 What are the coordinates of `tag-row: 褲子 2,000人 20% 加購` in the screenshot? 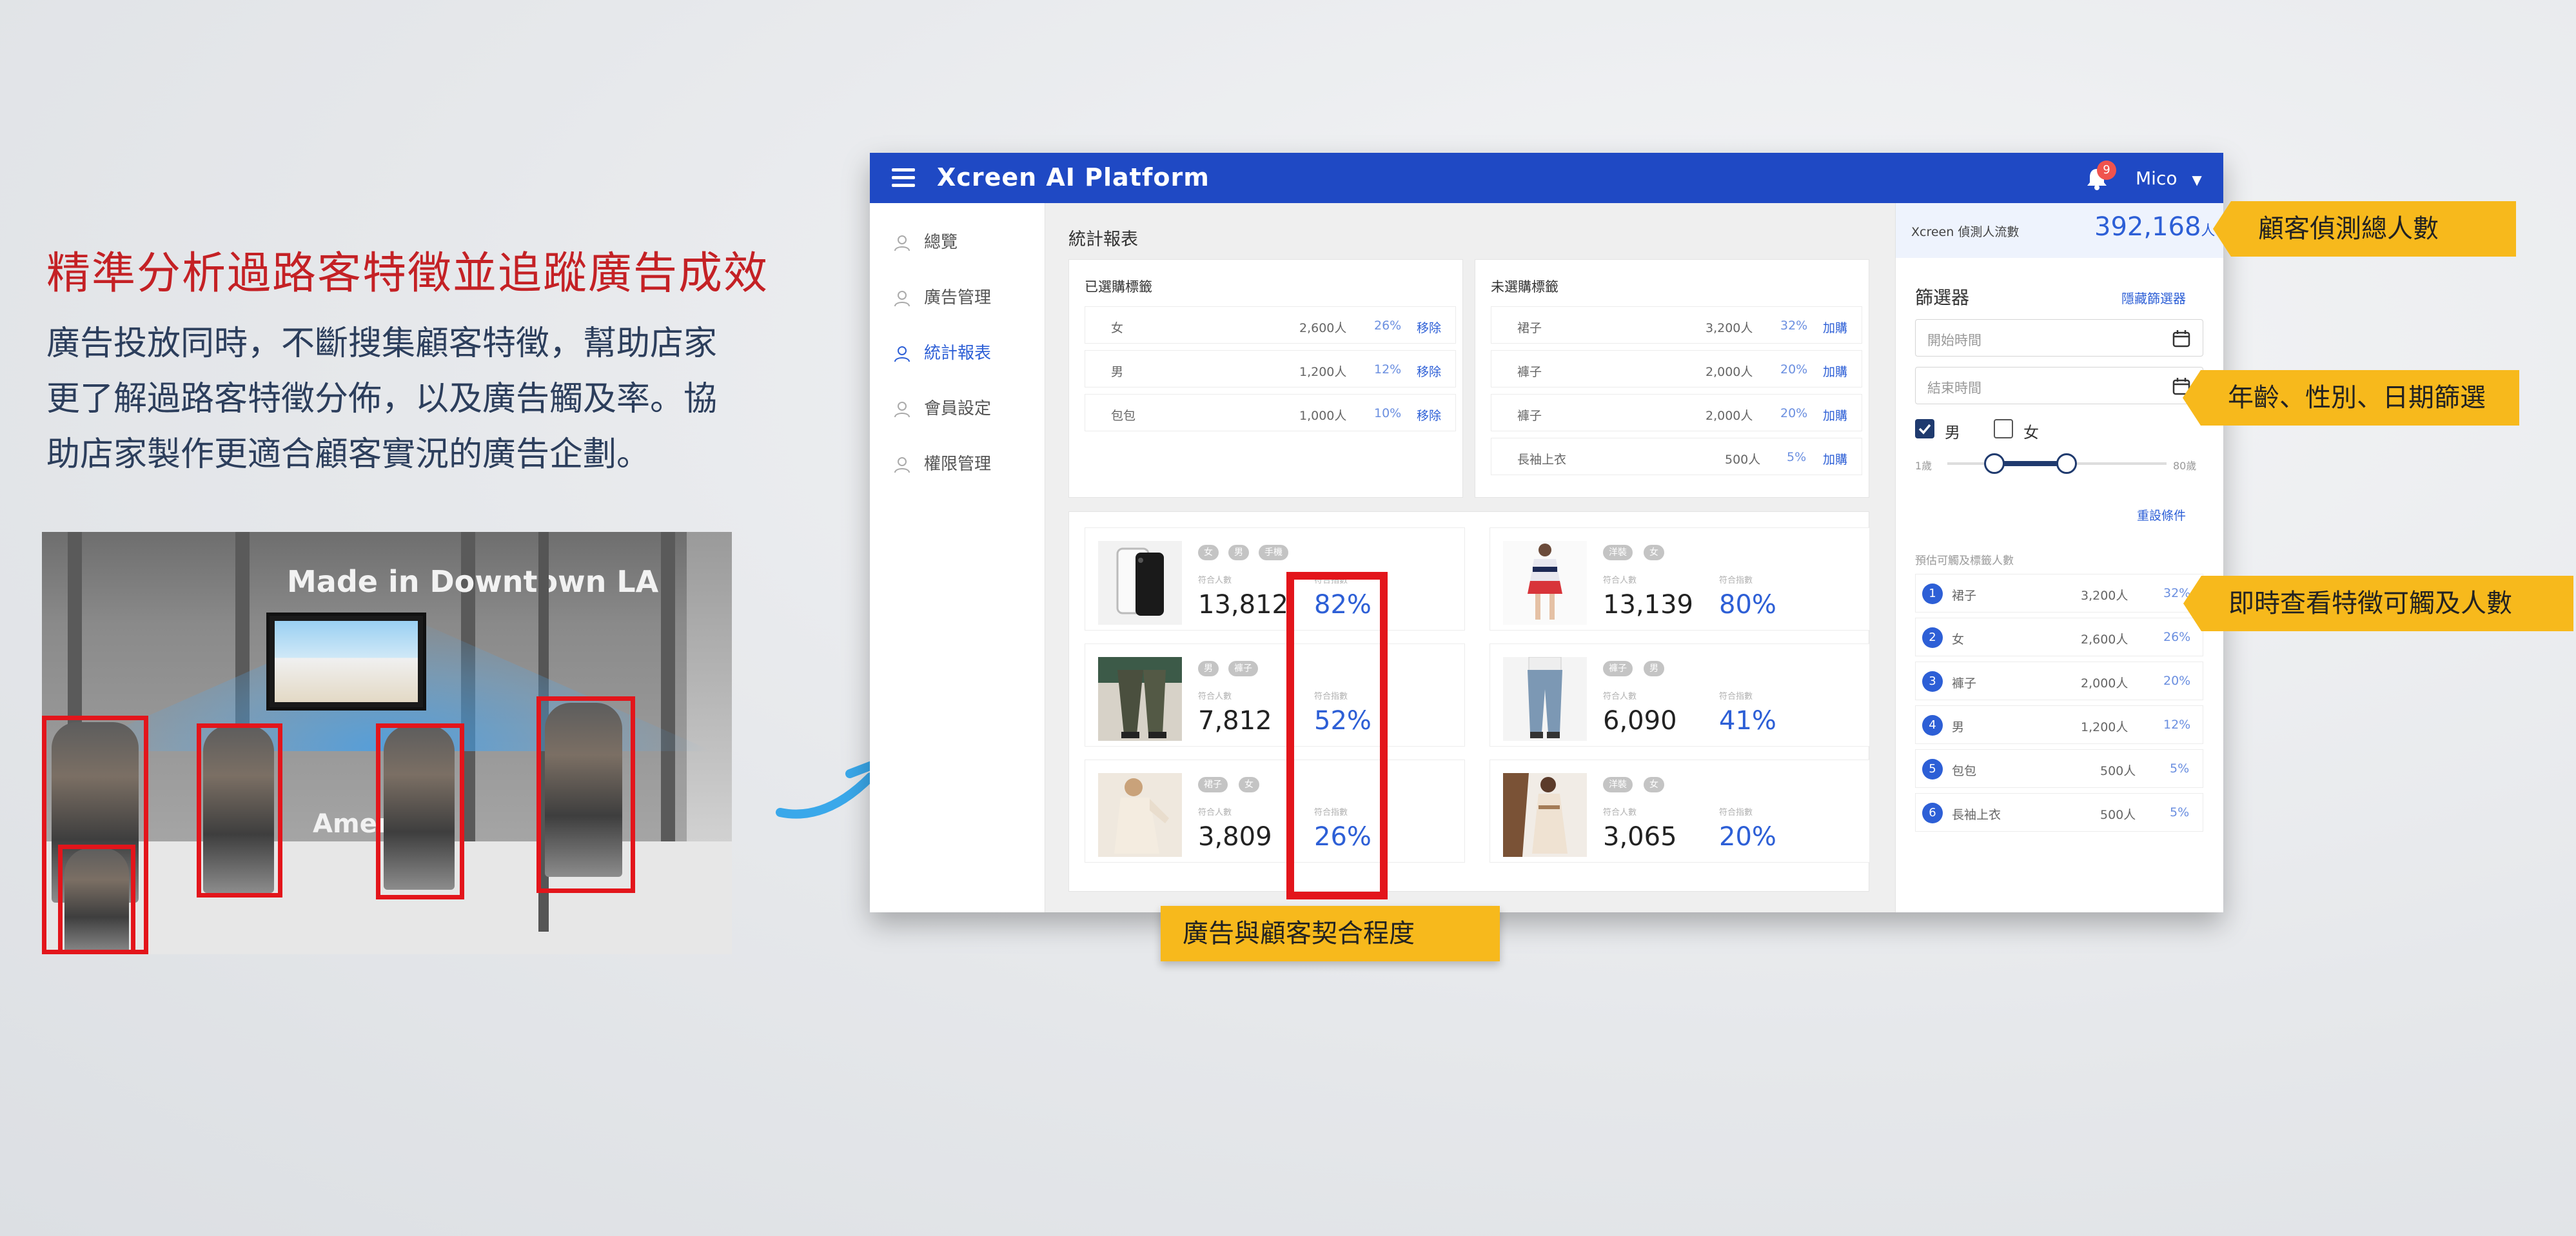 It's located at (1677, 413).